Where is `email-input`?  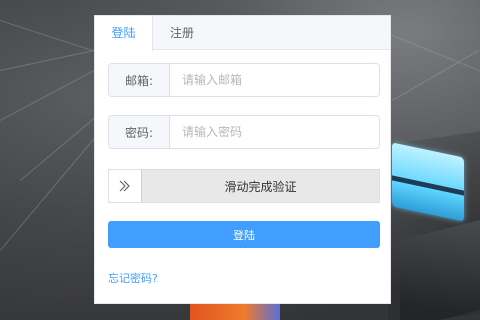
email-input is located at coordinates (274, 80).